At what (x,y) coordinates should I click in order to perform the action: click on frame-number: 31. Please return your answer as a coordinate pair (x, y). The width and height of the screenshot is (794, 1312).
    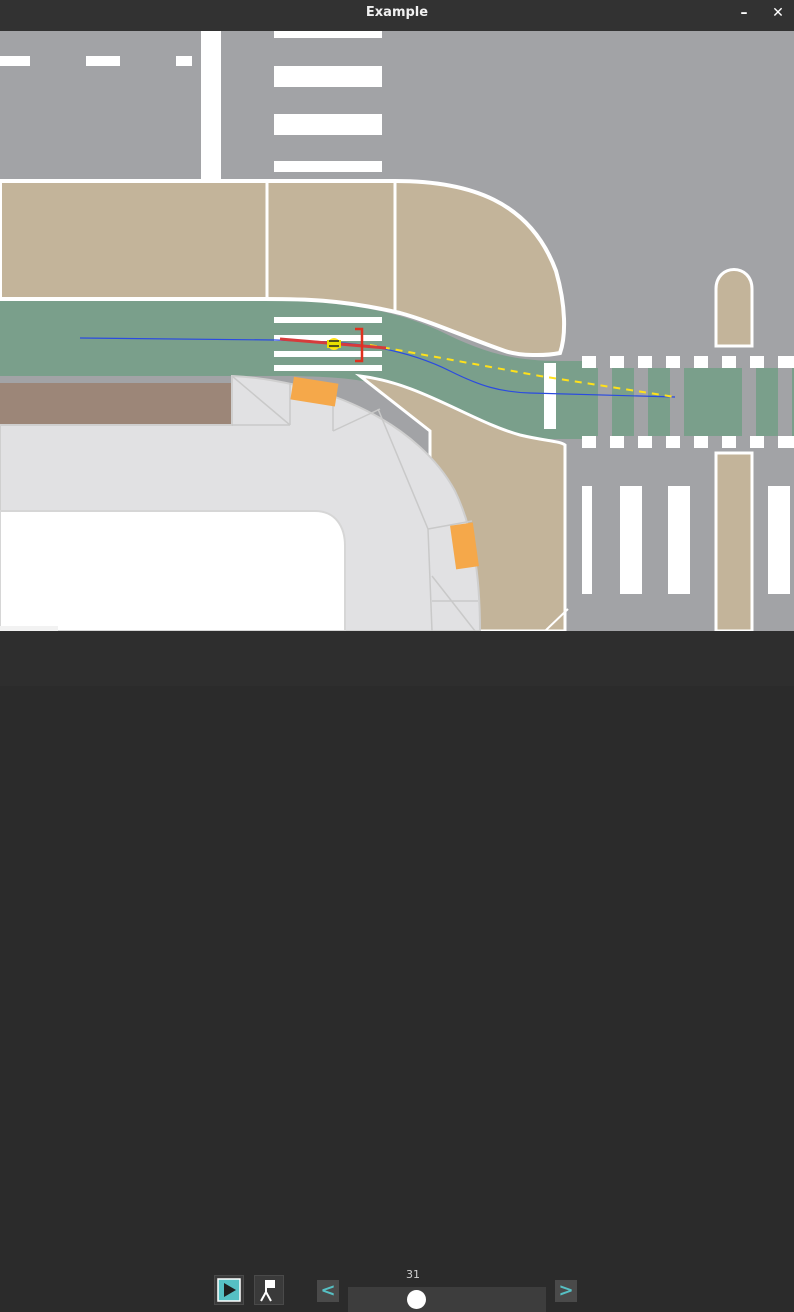
    Looking at the image, I should click on (413, 1274).